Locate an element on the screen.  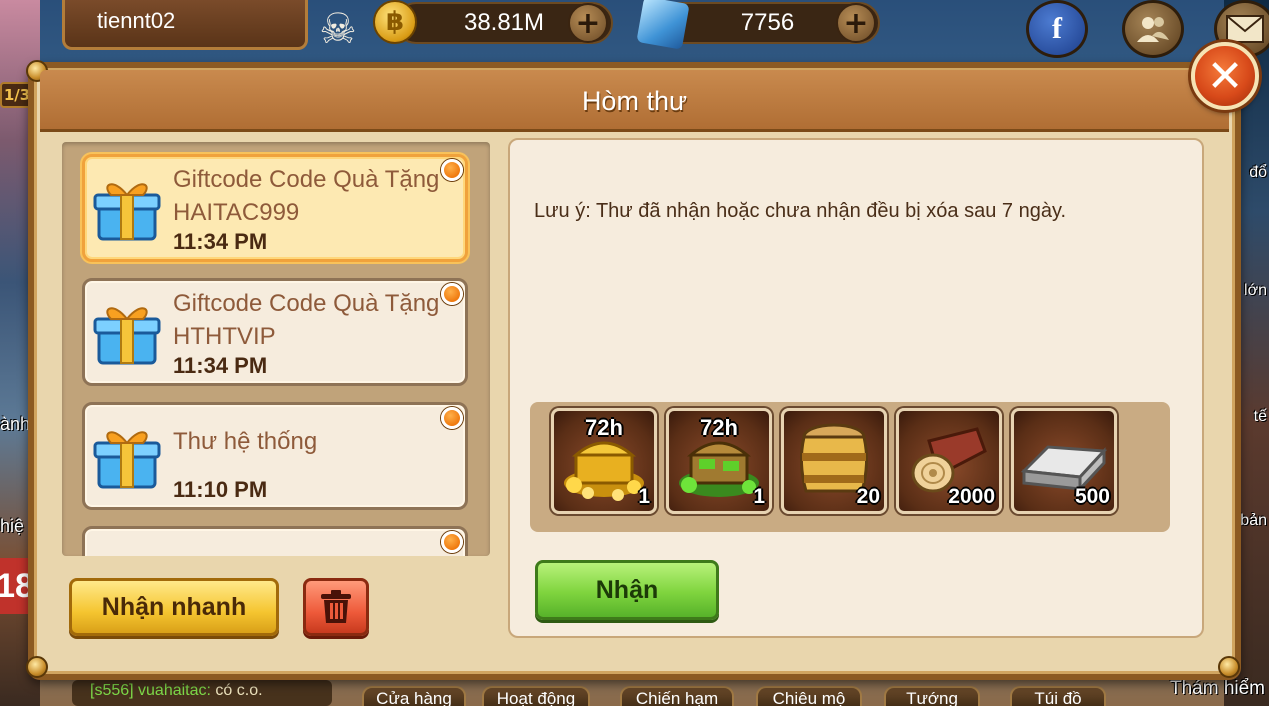
dialog-header: Hòm thư is located at coordinates (634, 101).